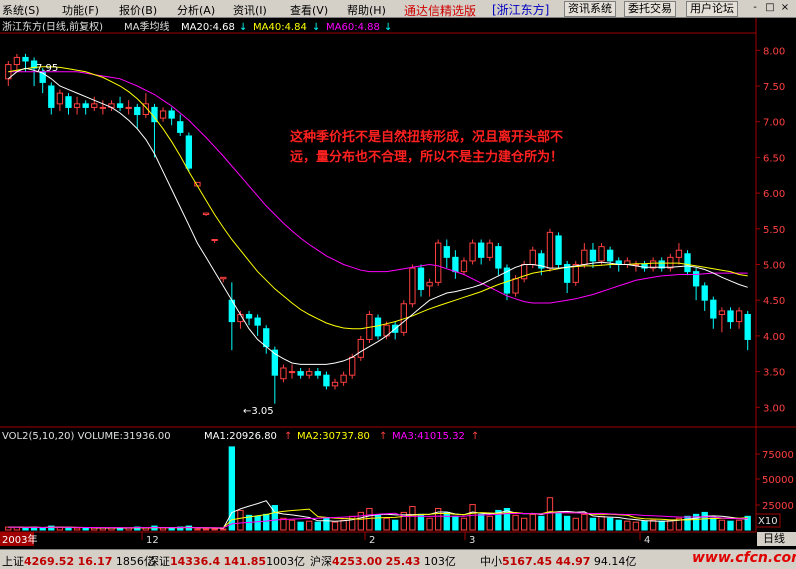 The height and width of the screenshot is (569, 796). Describe the element at coordinates (240, 436) in the screenshot. I see `vol-ma1-label: MA1:20926.80` at that location.